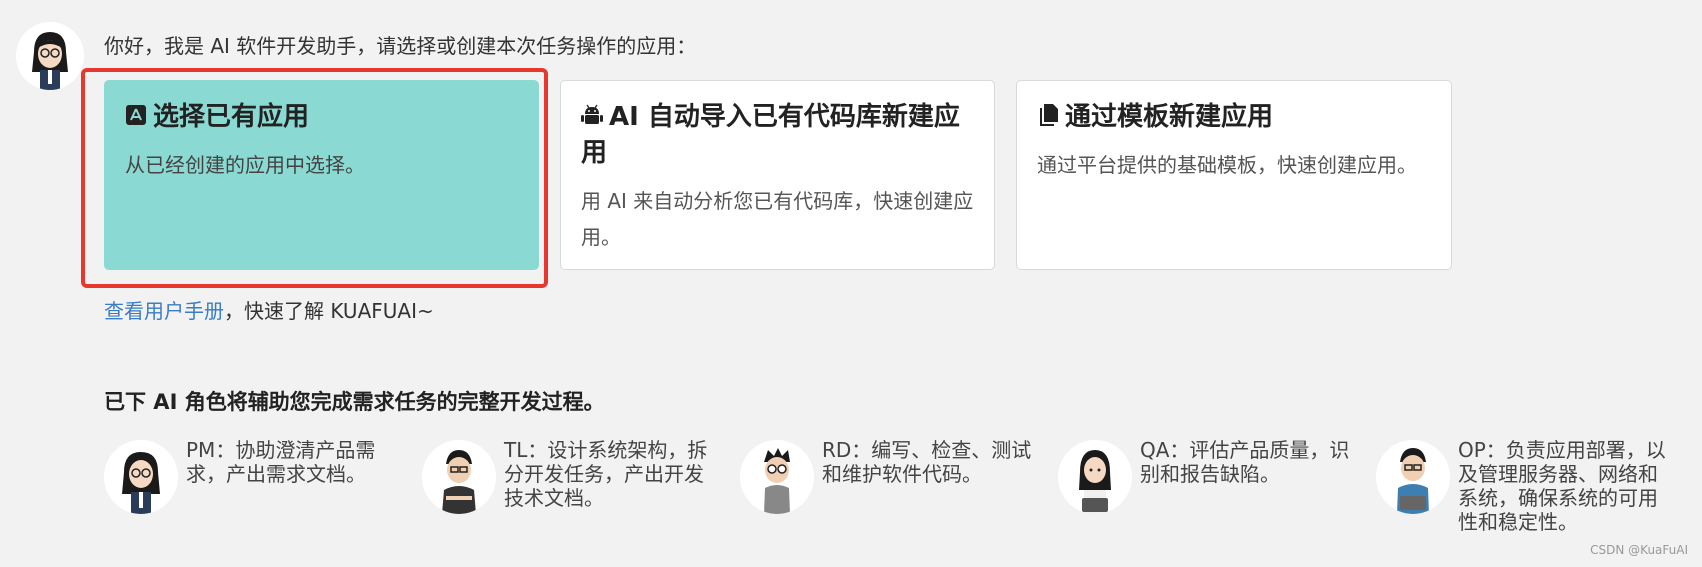  I want to click on manual-suffix: ，快速了解 KUAFUAI~, so click(329, 311).